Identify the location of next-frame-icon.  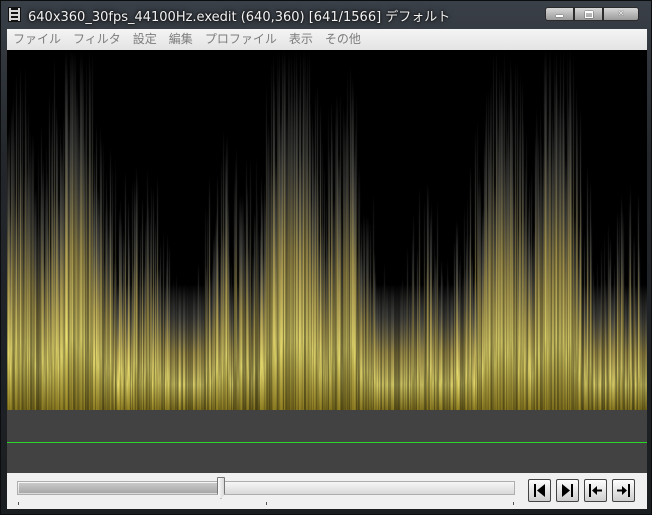
(567, 490).